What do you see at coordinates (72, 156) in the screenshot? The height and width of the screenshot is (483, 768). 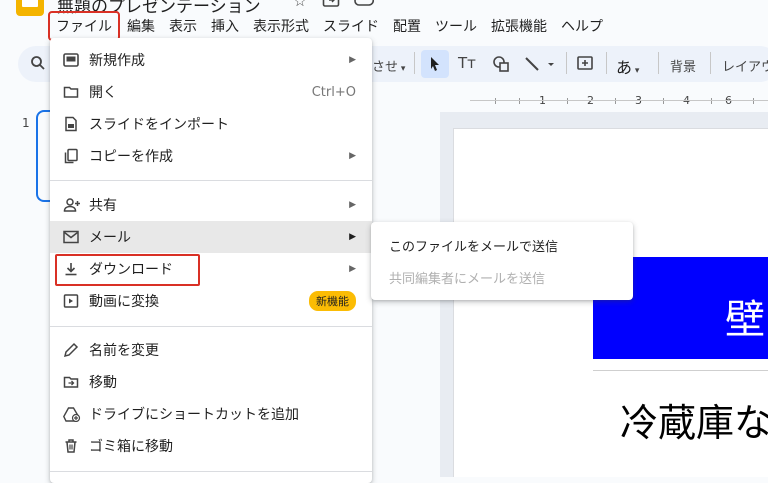 I see `copy-icon` at bounding box center [72, 156].